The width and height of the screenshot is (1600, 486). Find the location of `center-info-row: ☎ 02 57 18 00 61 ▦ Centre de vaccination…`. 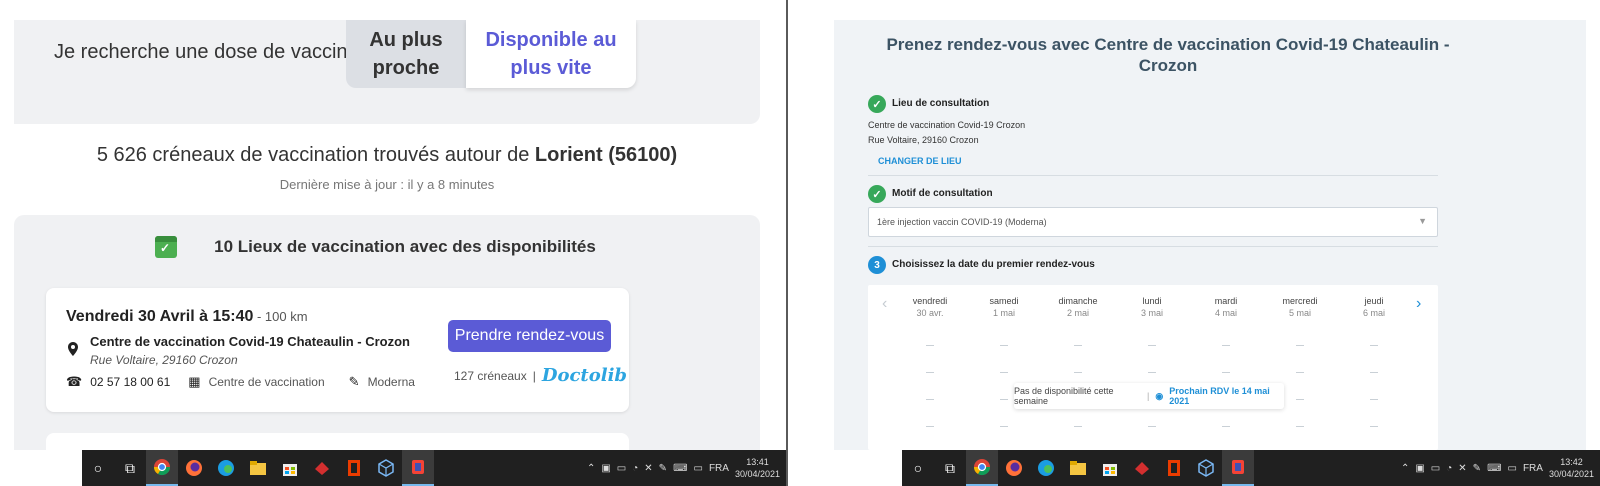

center-info-row: ☎ 02 57 18 00 61 ▦ Centre de vaccination… is located at coordinates (240, 382).